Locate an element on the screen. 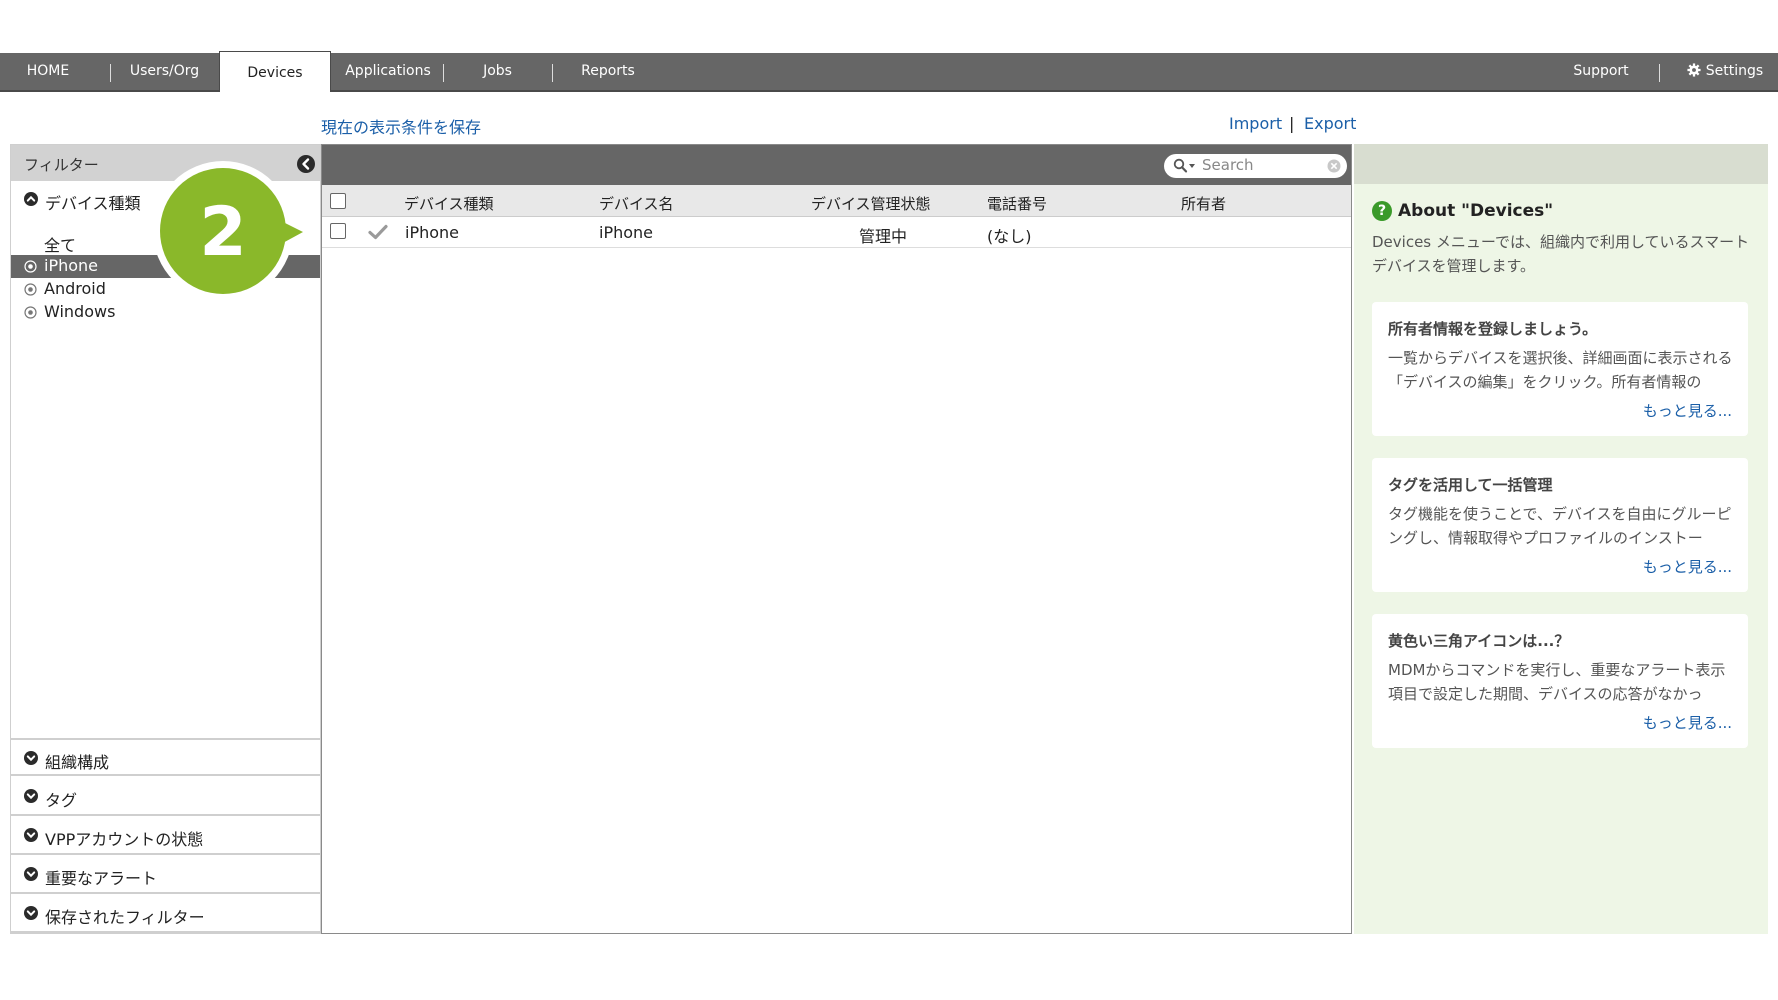 Image resolution: width=1778 pixels, height=1000 pixels. settings-link: Settings is located at coordinates (1725, 71).